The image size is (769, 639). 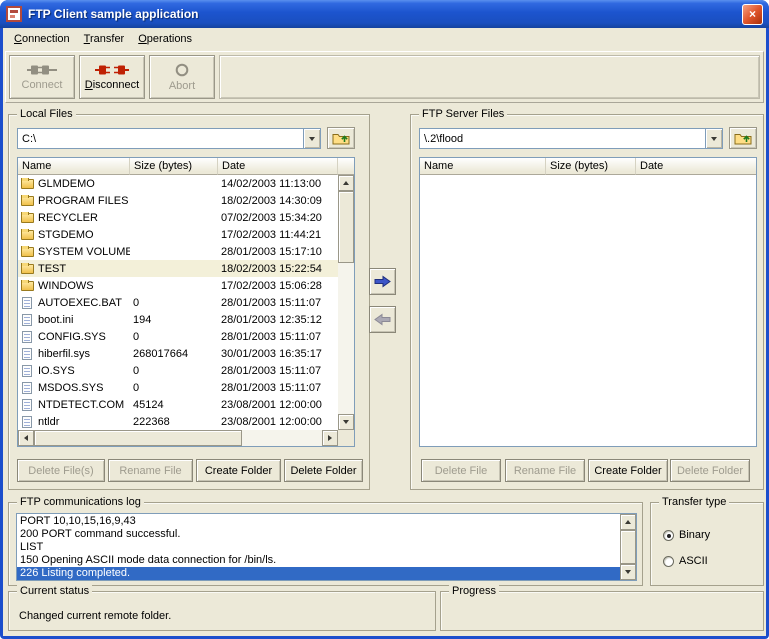 What do you see at coordinates (178, 370) in the screenshot?
I see `file-row: IO.SYS 0 28/01/2003 15:11:07` at bounding box center [178, 370].